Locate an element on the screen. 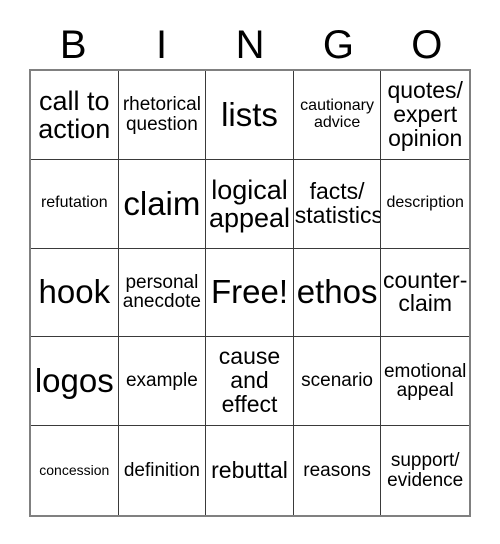 This screenshot has height=544, width=500. bingo-cell-label: cause and effect is located at coordinates (249, 380).